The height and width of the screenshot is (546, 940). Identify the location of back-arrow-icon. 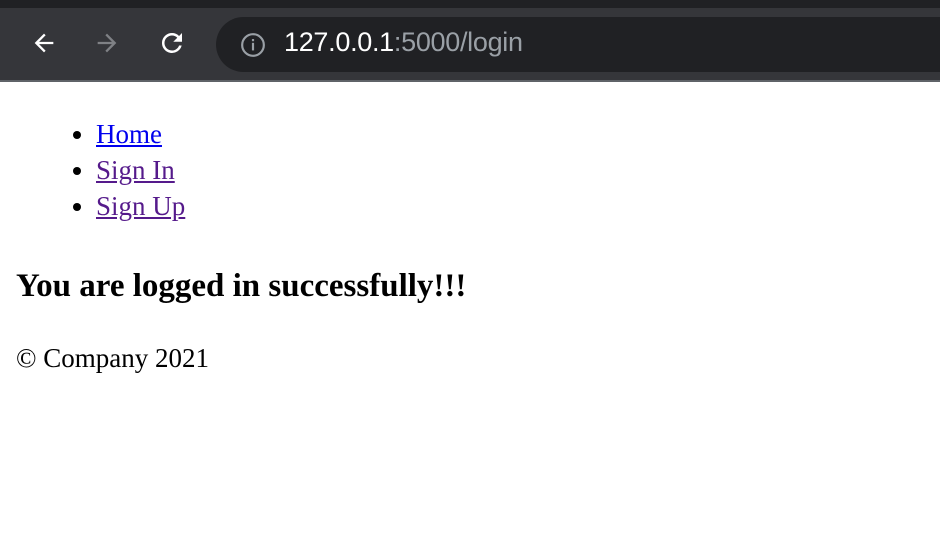
(44, 43).